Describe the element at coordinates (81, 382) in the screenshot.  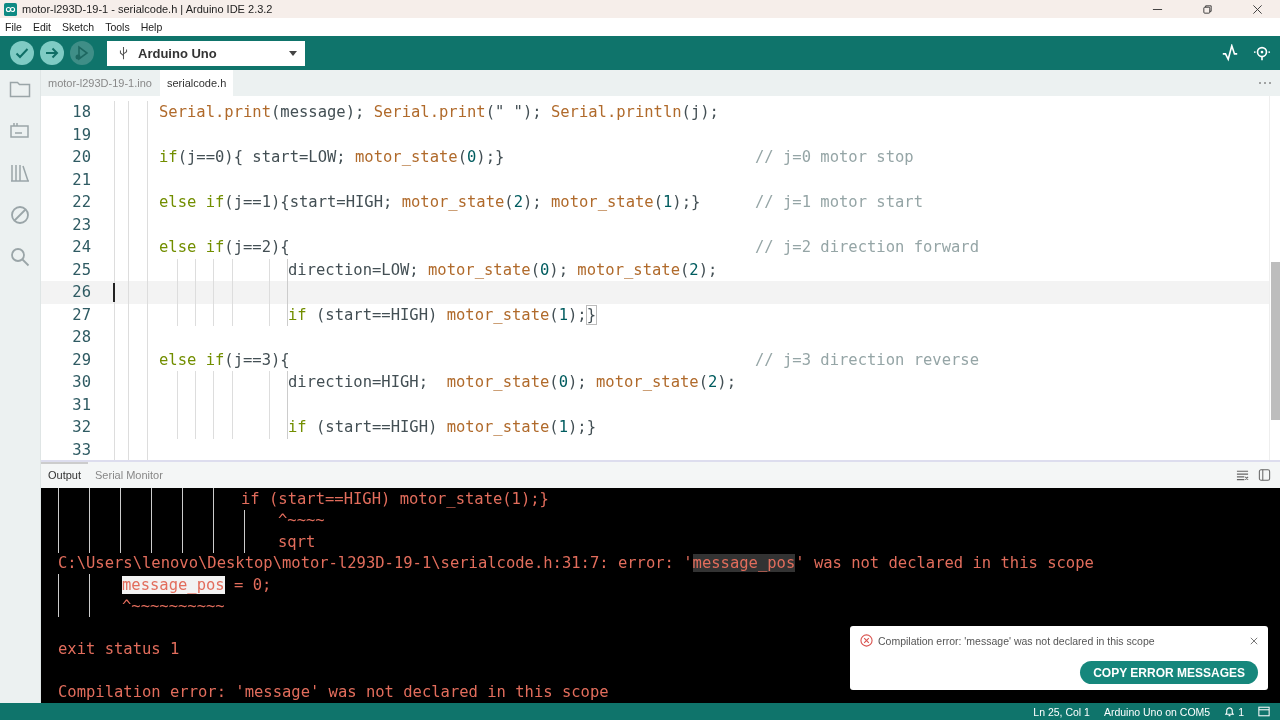
I see `line-number: 30` at that location.